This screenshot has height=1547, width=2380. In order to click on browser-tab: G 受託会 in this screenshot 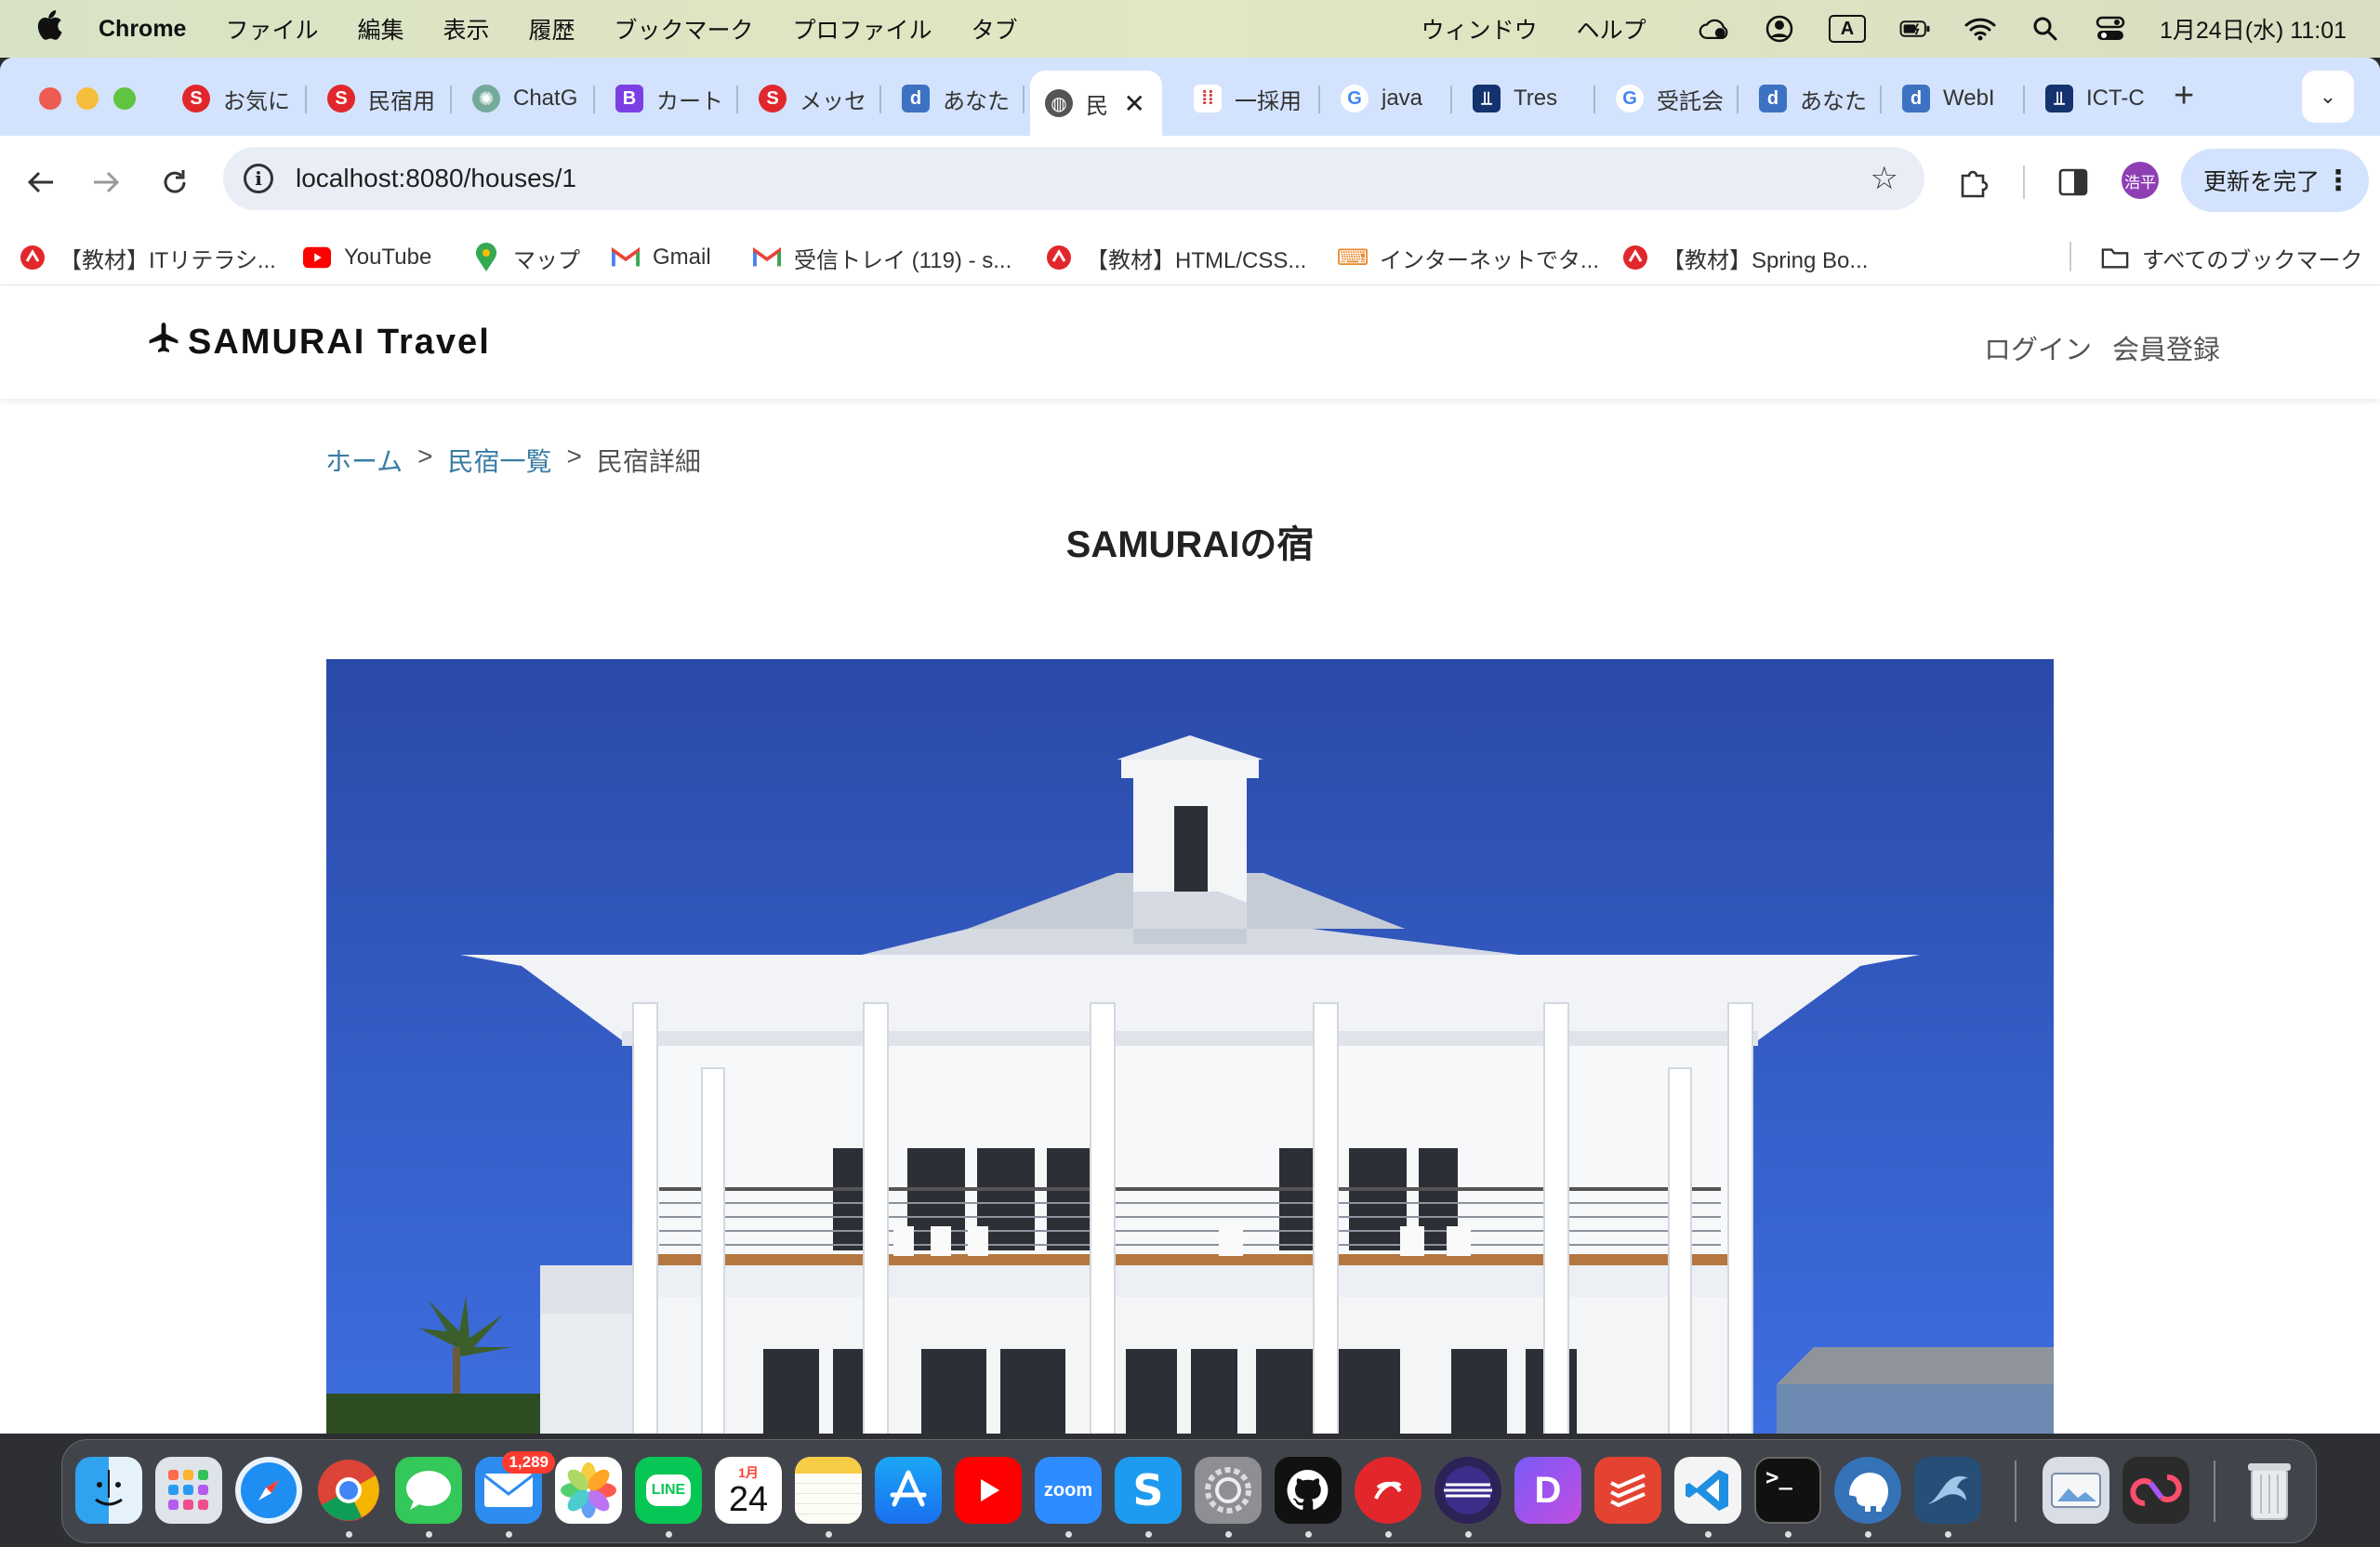, I will do `click(1670, 98)`.